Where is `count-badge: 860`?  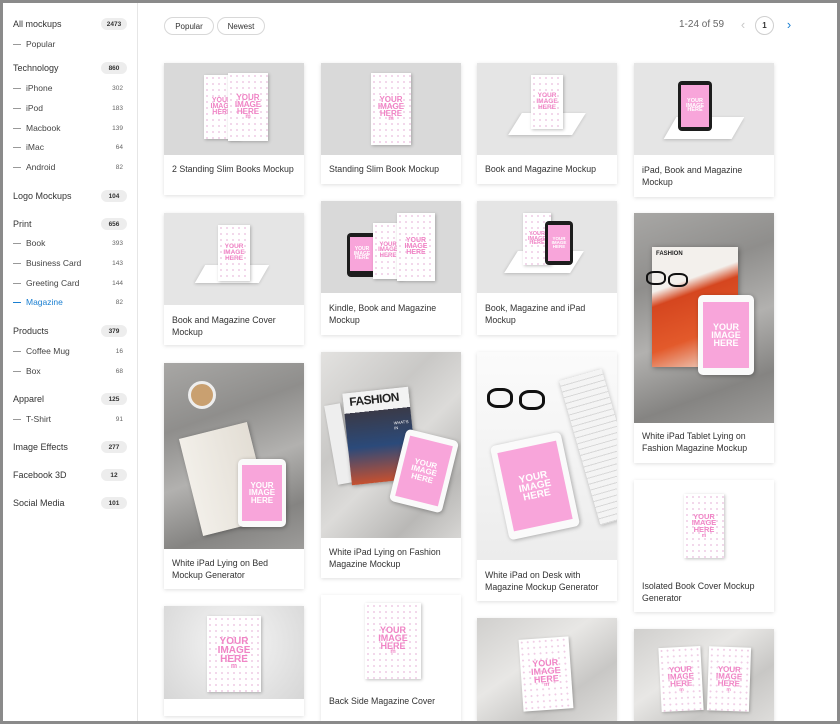
count-badge: 860 is located at coordinates (114, 68).